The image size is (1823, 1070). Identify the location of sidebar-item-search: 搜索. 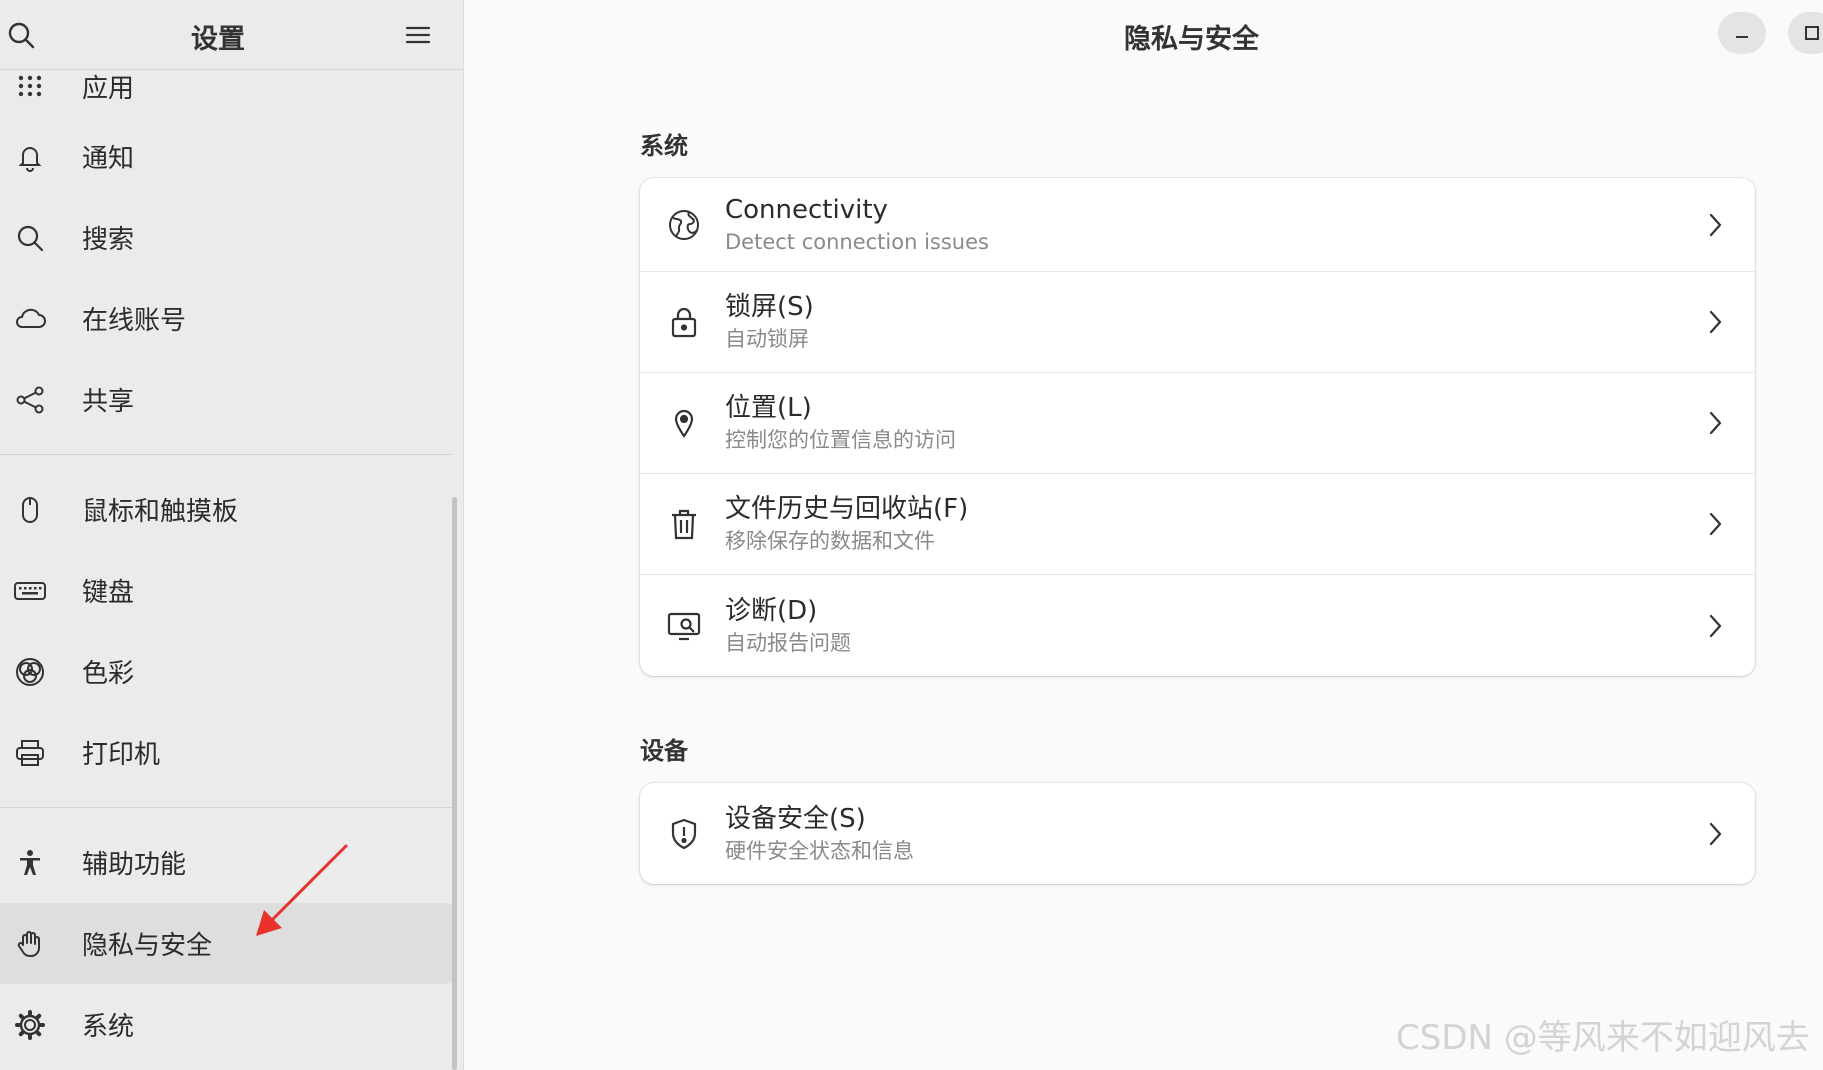
(227, 237).